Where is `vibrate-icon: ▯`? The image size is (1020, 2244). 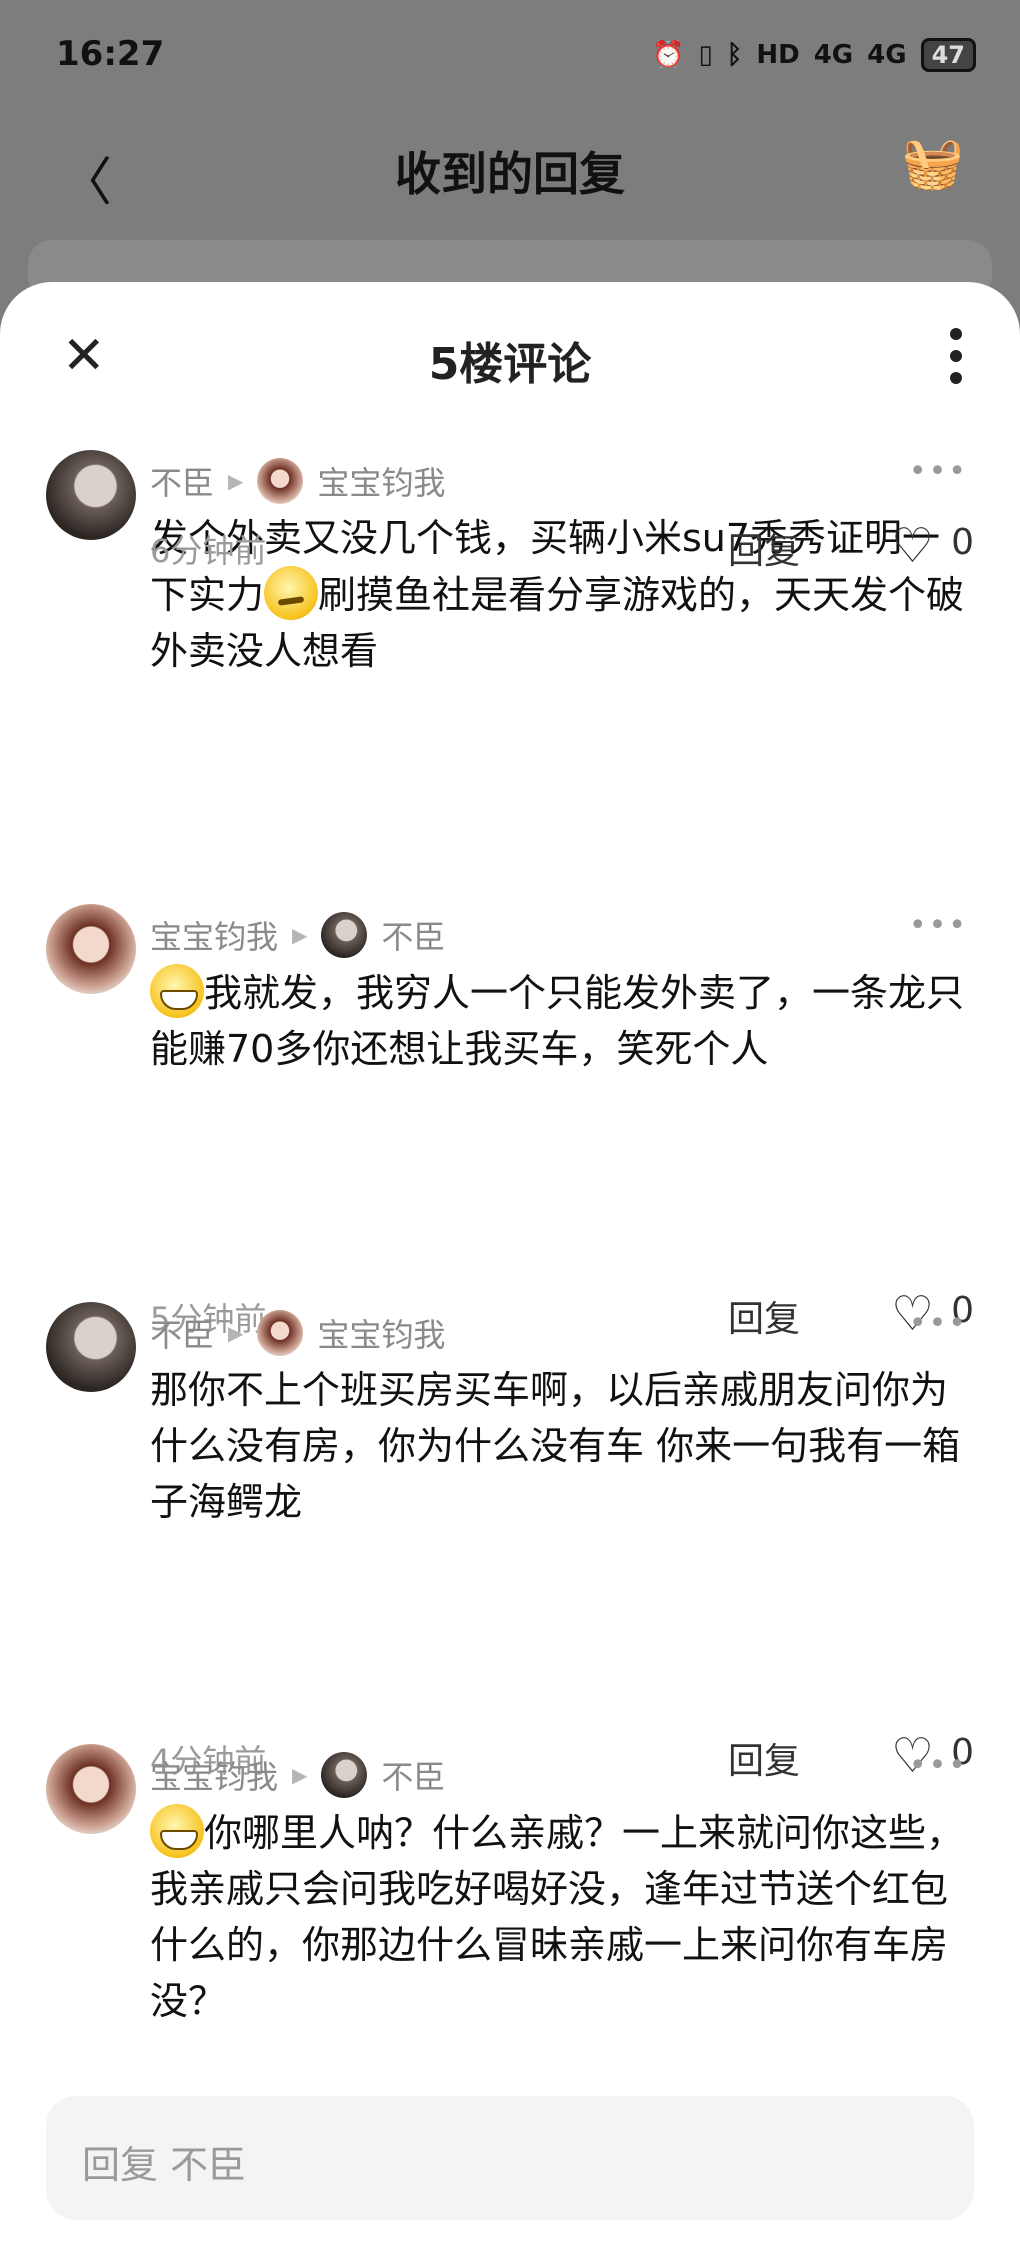 vibrate-icon: ▯ is located at coordinates (705, 55).